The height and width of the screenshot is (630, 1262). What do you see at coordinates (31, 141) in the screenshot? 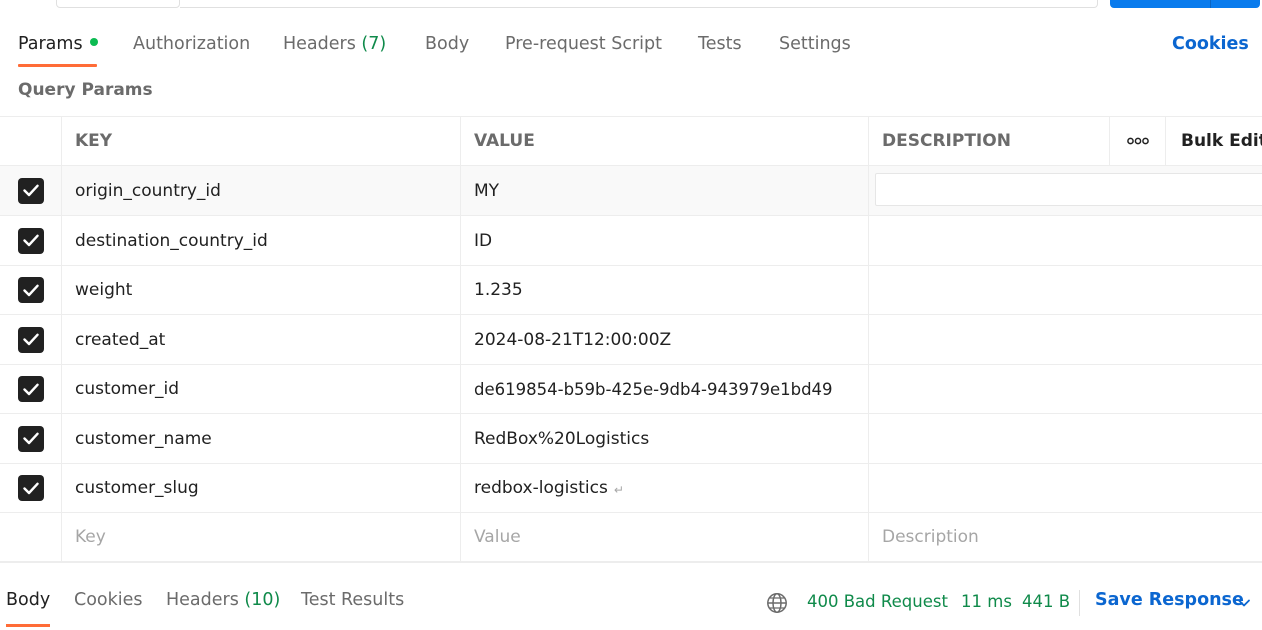
I see `header-checkbox-column` at bounding box center [31, 141].